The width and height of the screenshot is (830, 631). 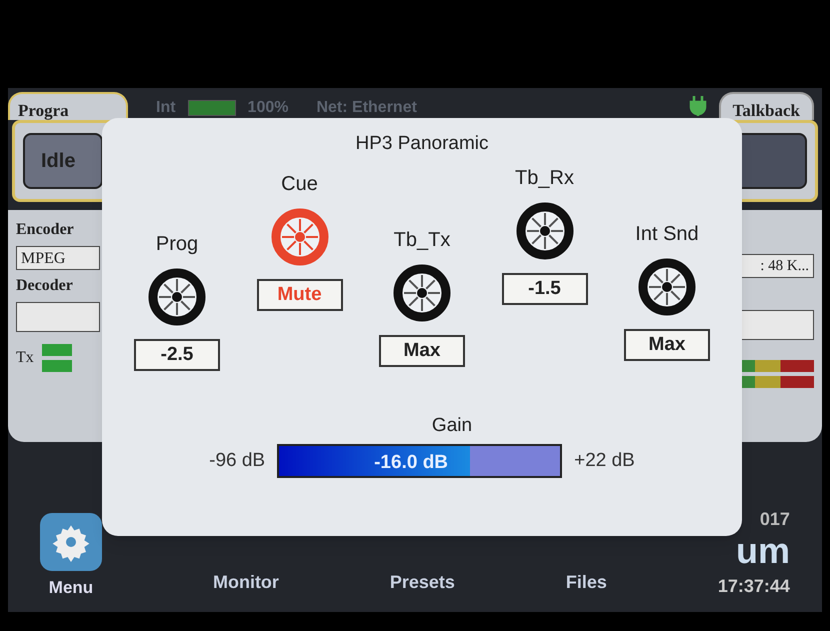 I want to click on network-status: Net: Ethernet, so click(x=366, y=108).